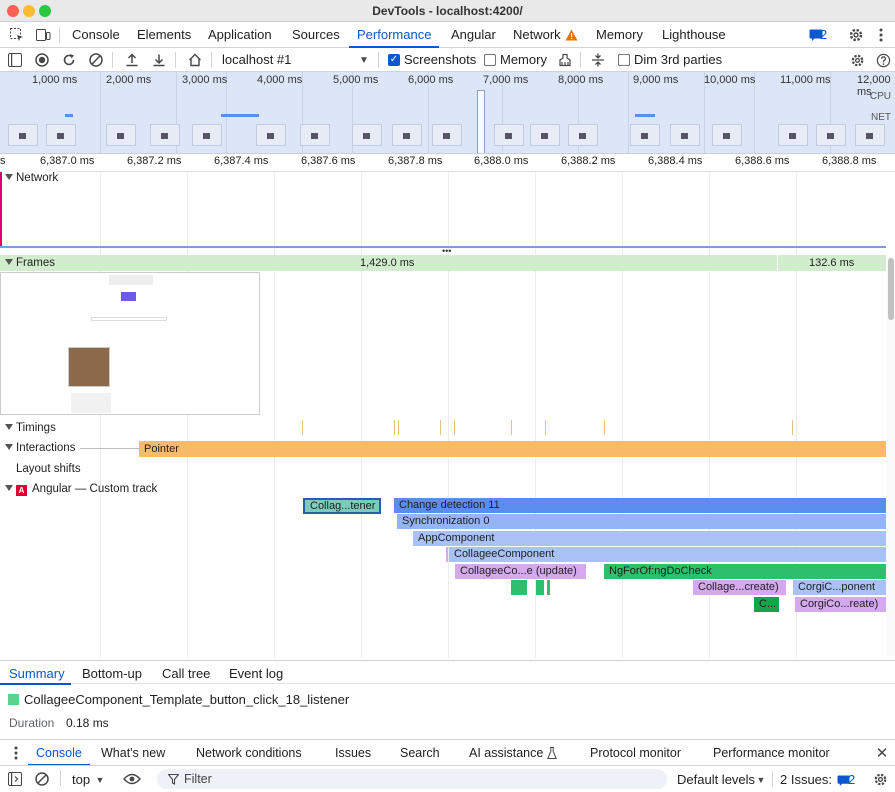  I want to click on tab-event-log: Event log, so click(256, 673).